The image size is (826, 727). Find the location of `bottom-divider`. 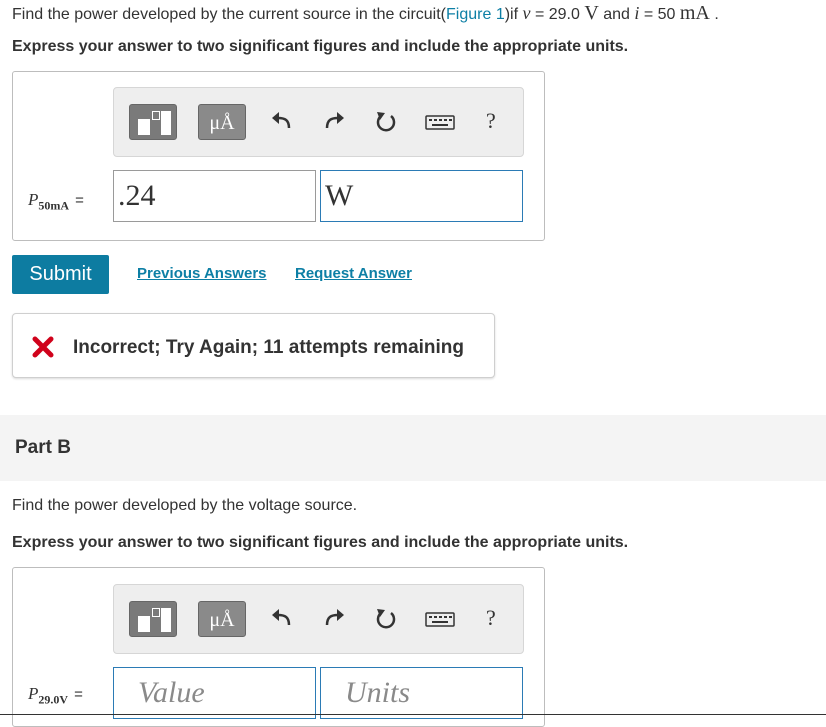

bottom-divider is located at coordinates (413, 714).